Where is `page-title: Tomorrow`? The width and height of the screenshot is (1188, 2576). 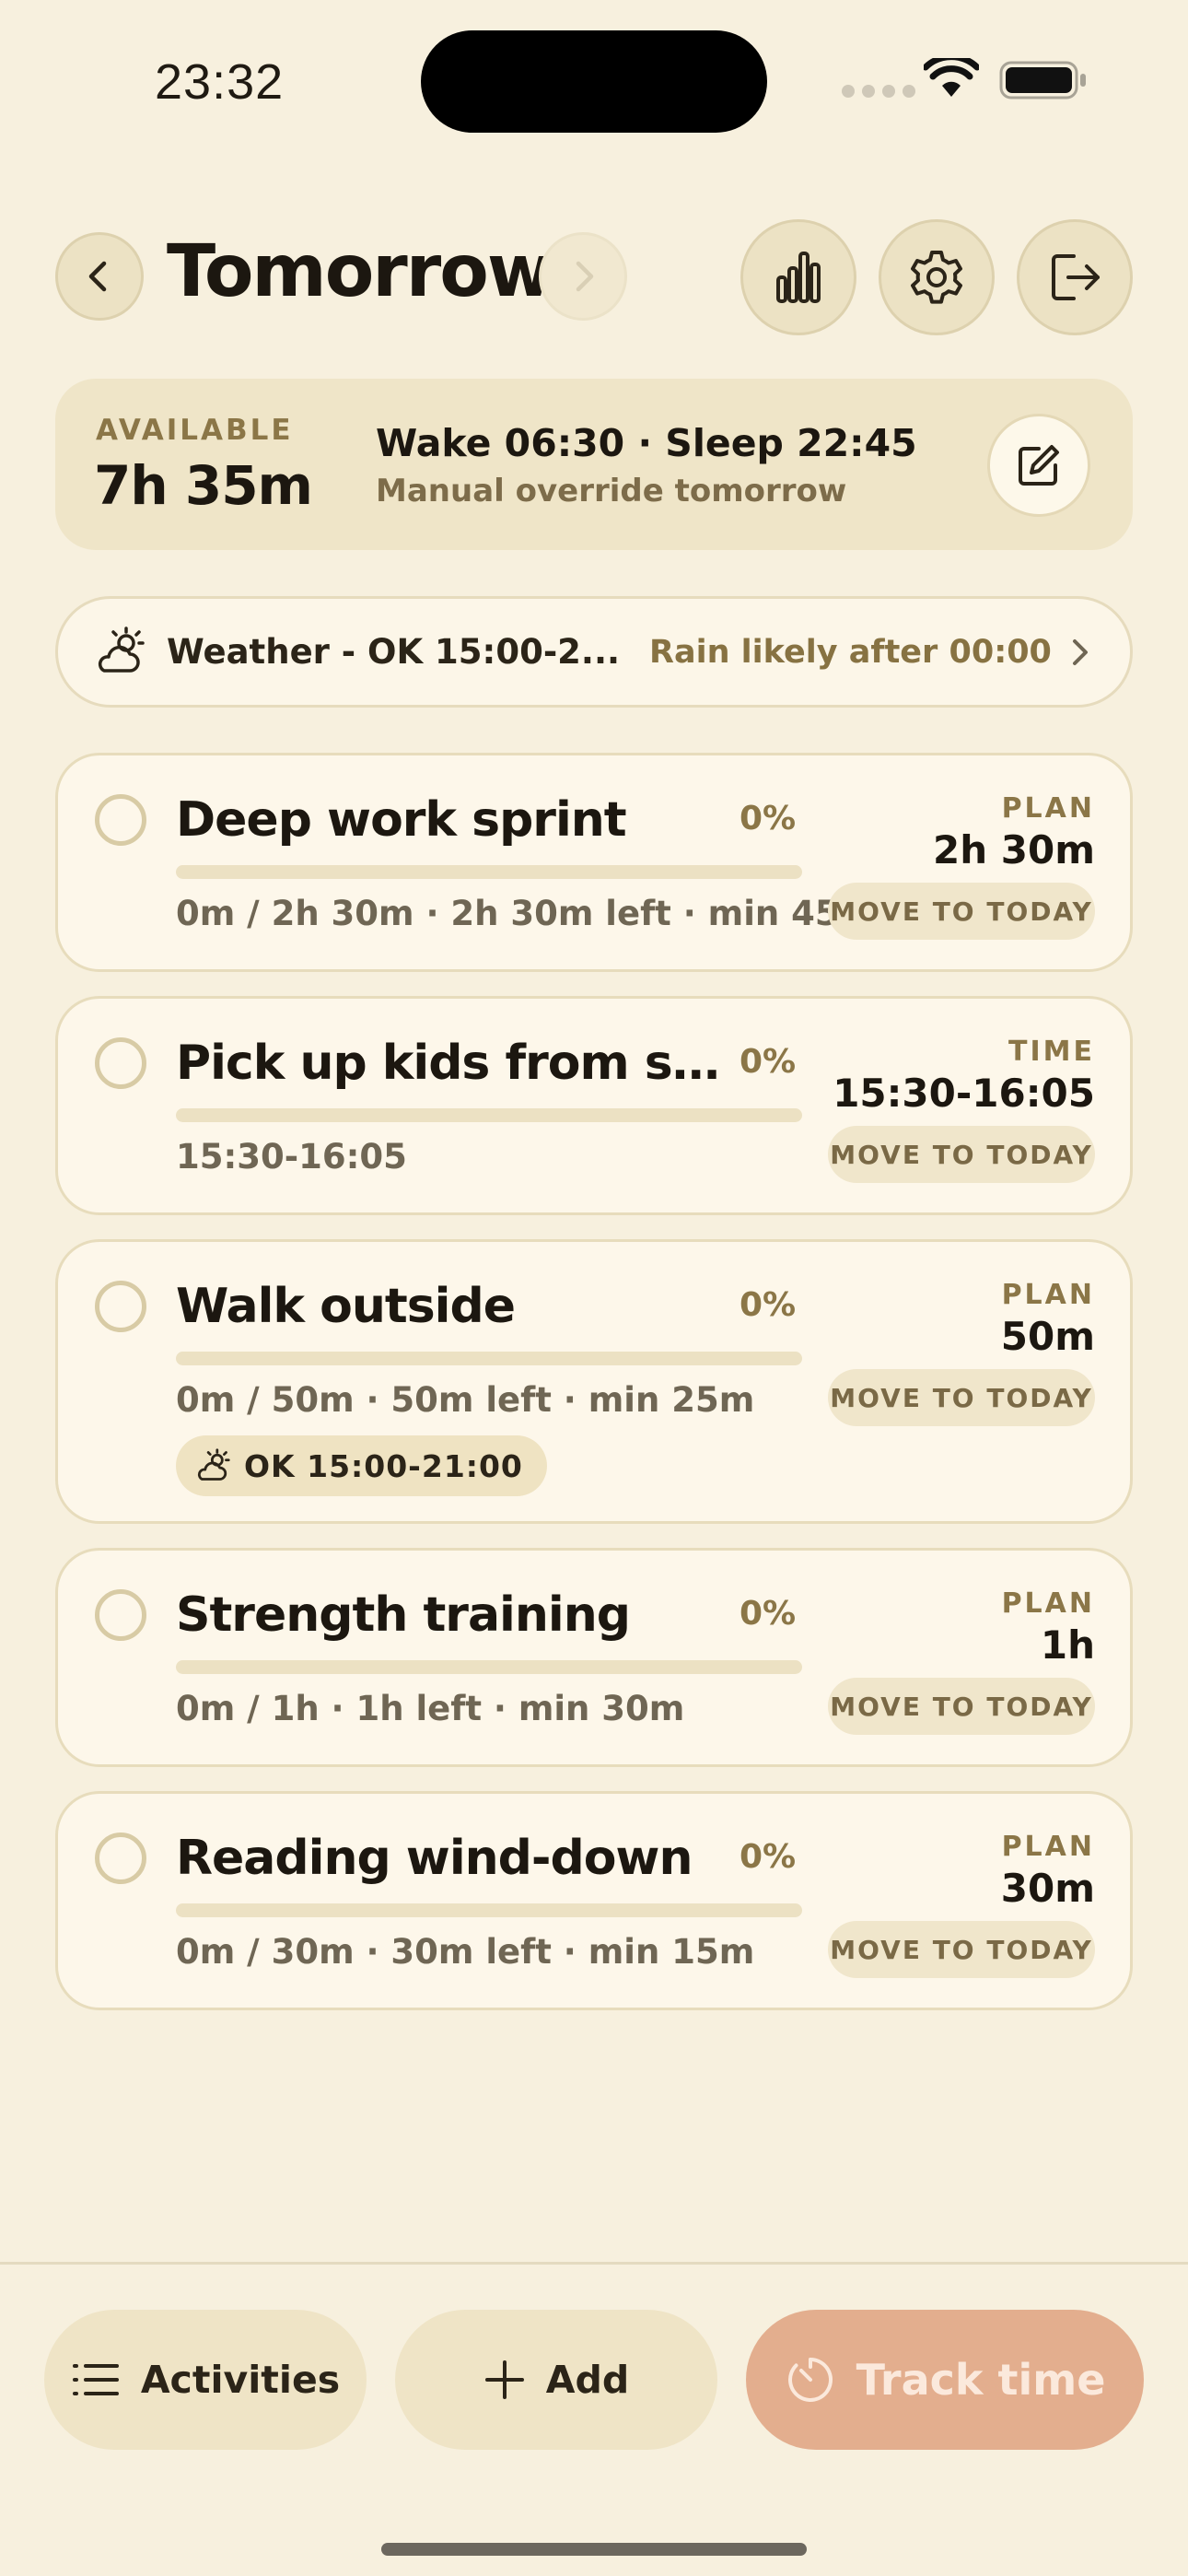
page-title: Tomorrow is located at coordinates (360, 271).